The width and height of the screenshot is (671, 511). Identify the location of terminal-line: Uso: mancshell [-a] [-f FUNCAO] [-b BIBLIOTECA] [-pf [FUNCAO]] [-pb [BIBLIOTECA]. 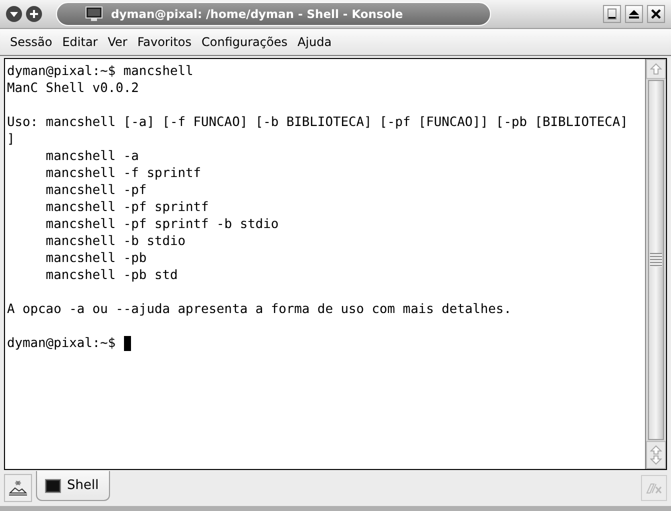
(317, 122).